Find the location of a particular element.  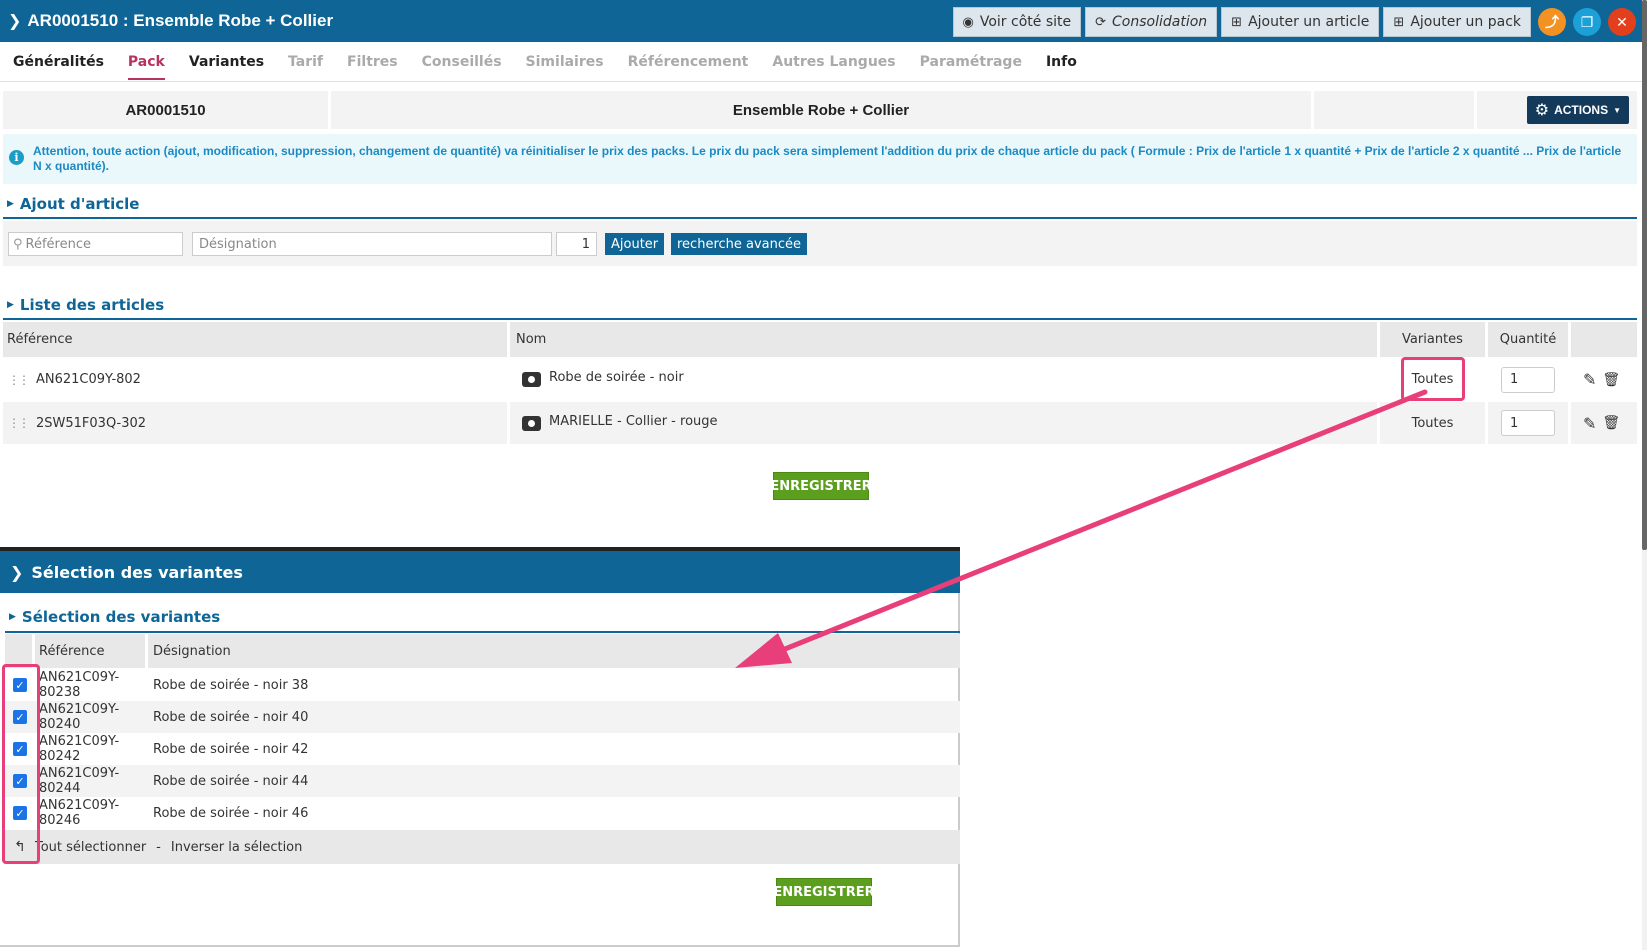

tab-tarif: Tarif is located at coordinates (305, 62).